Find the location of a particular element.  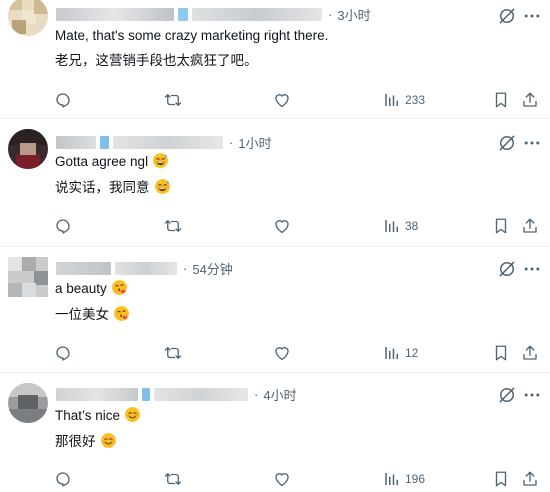

reply-text-zh: 一位美女 is located at coordinates (92, 314).